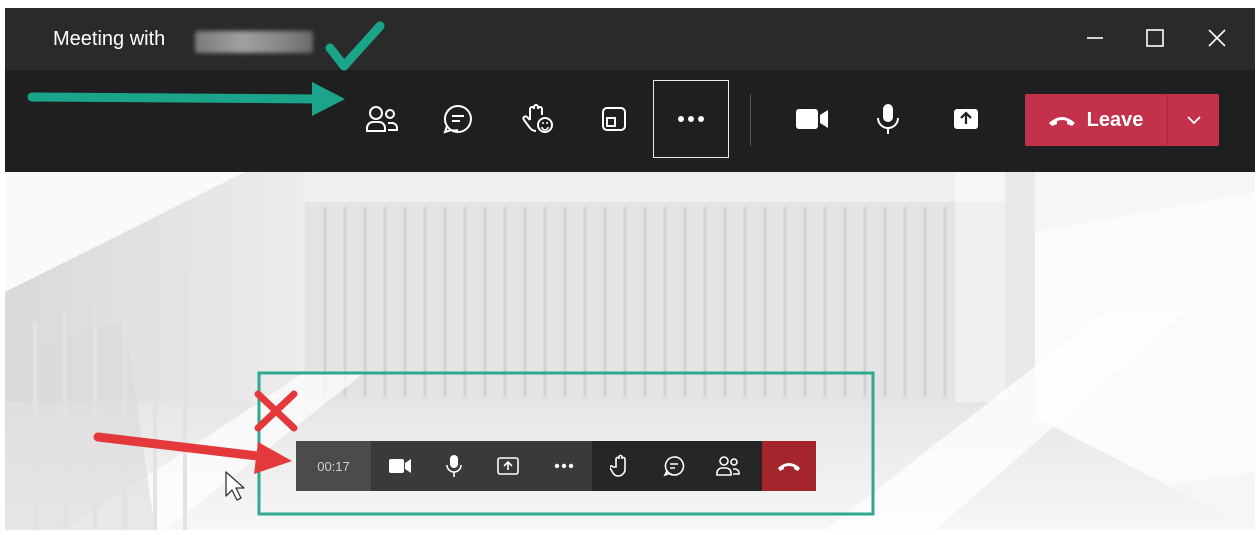 The height and width of the screenshot is (535, 1260). I want to click on rooms-icon, so click(614, 119).